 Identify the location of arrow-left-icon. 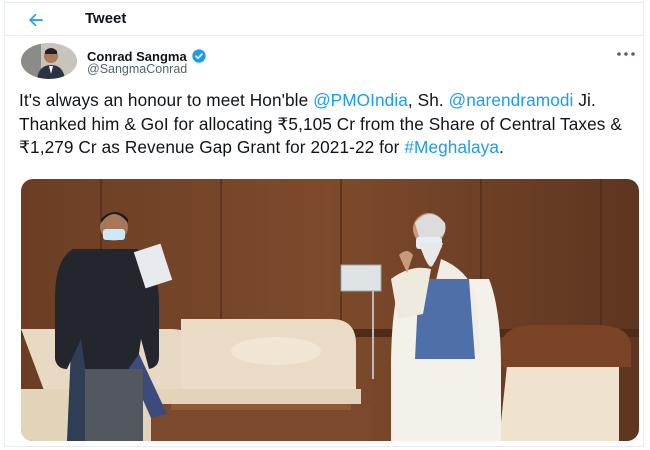
(36, 20).